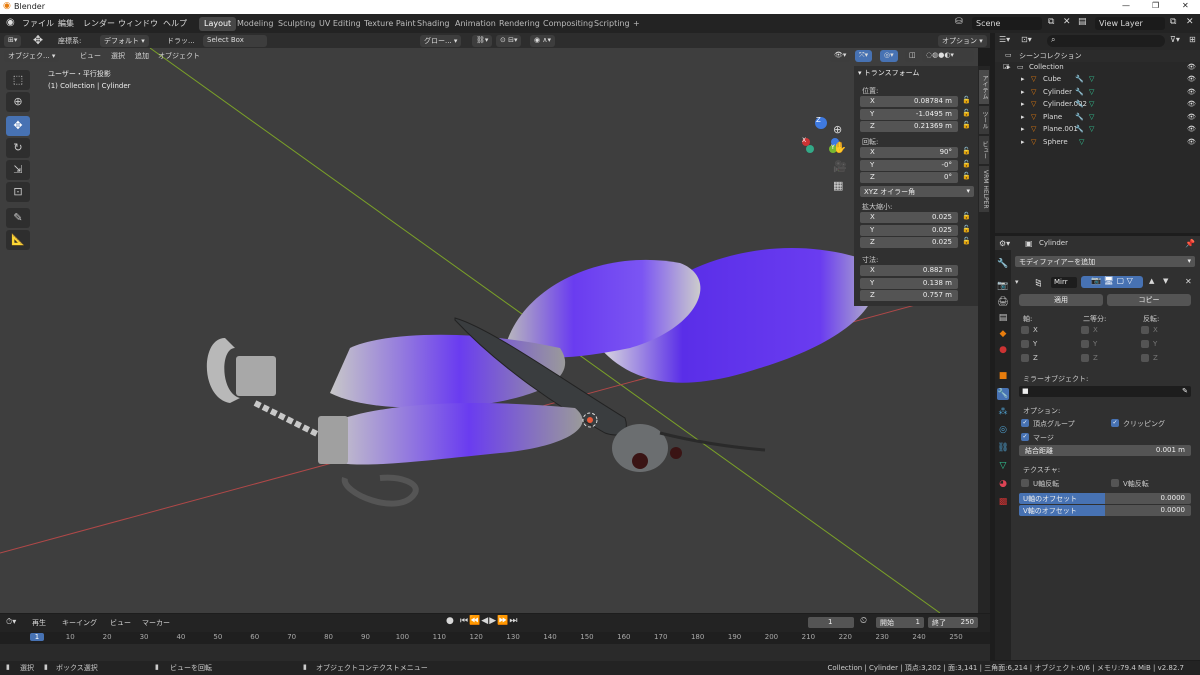 The image size is (1200, 675). Describe the element at coordinates (1173, 22) in the screenshot. I see `new-view-layer-icon: ⧉` at that location.